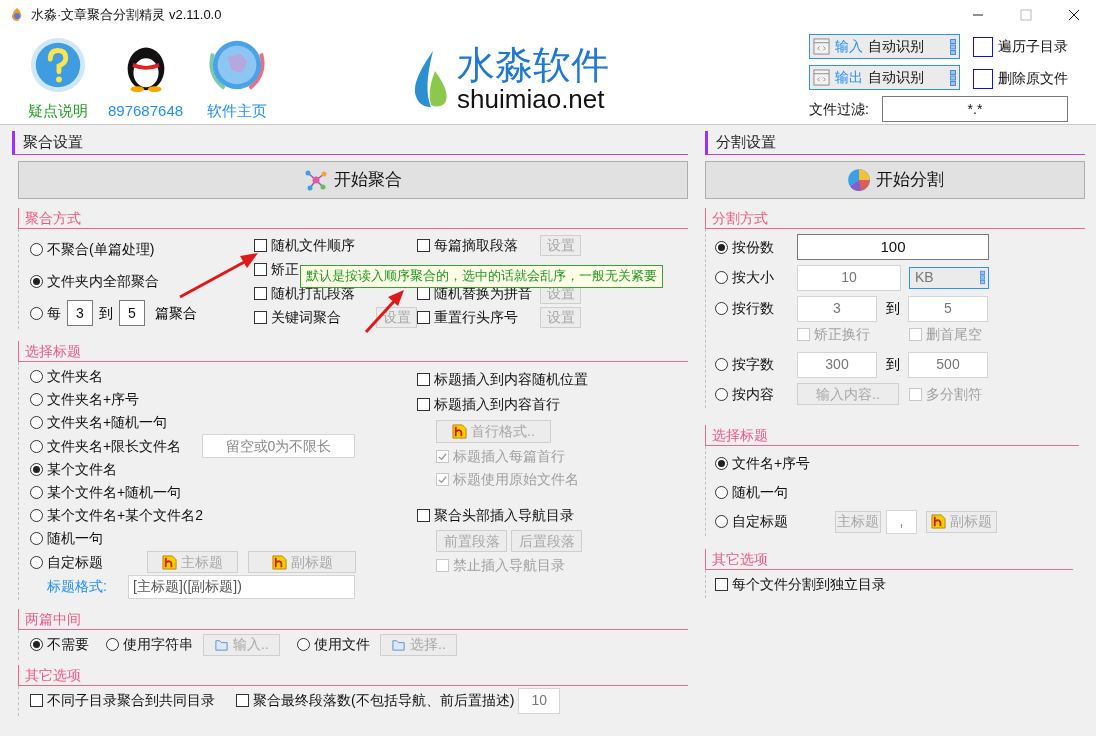  What do you see at coordinates (481, 276) in the screenshot?
I see `tooltip: 默认是按读入顺序聚合的，选中的话就会乱序，一般无关紧要` at bounding box center [481, 276].